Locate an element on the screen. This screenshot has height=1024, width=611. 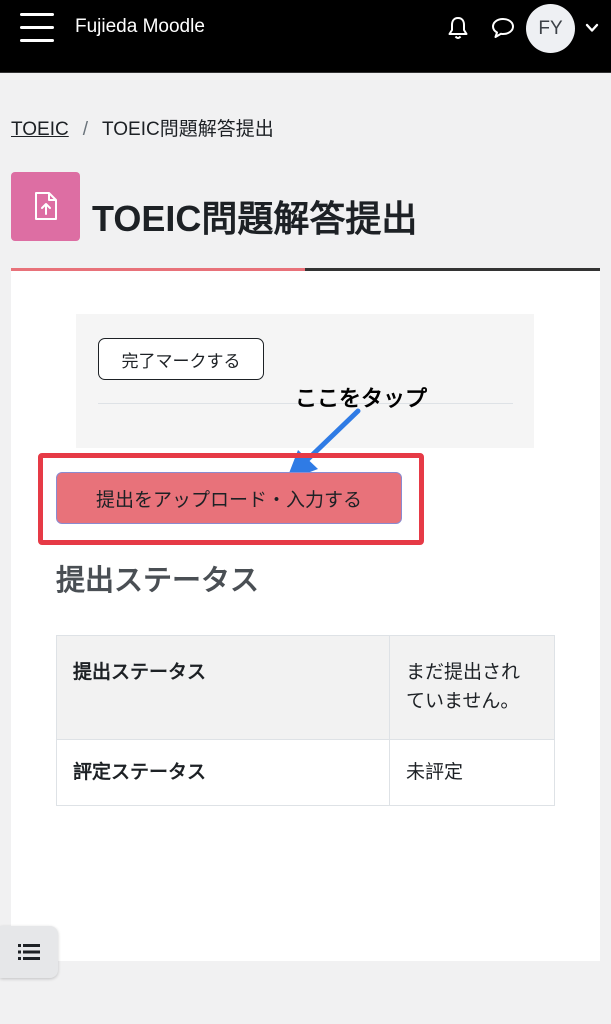
submission-status-table: 提出ステータス まだ提出されていません。 評定ステータス 未評定 is located at coordinates (305, 721).